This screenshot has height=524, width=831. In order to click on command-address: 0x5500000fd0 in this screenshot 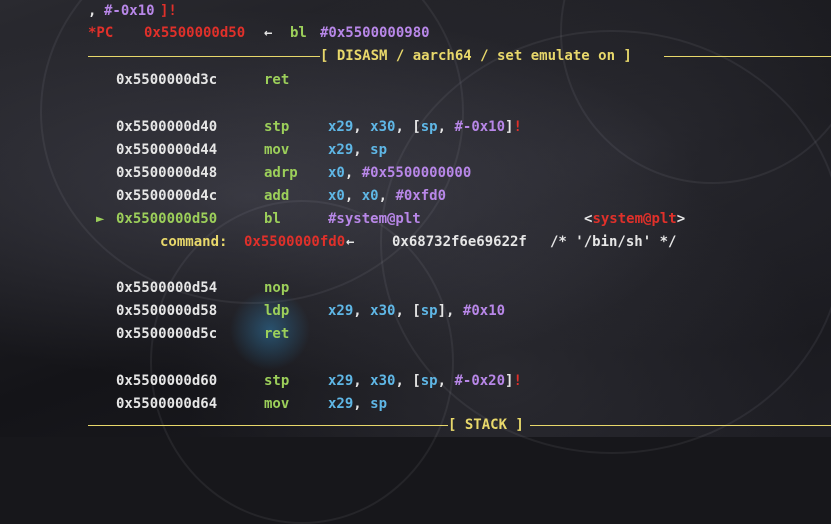, I will do `click(295, 242)`.